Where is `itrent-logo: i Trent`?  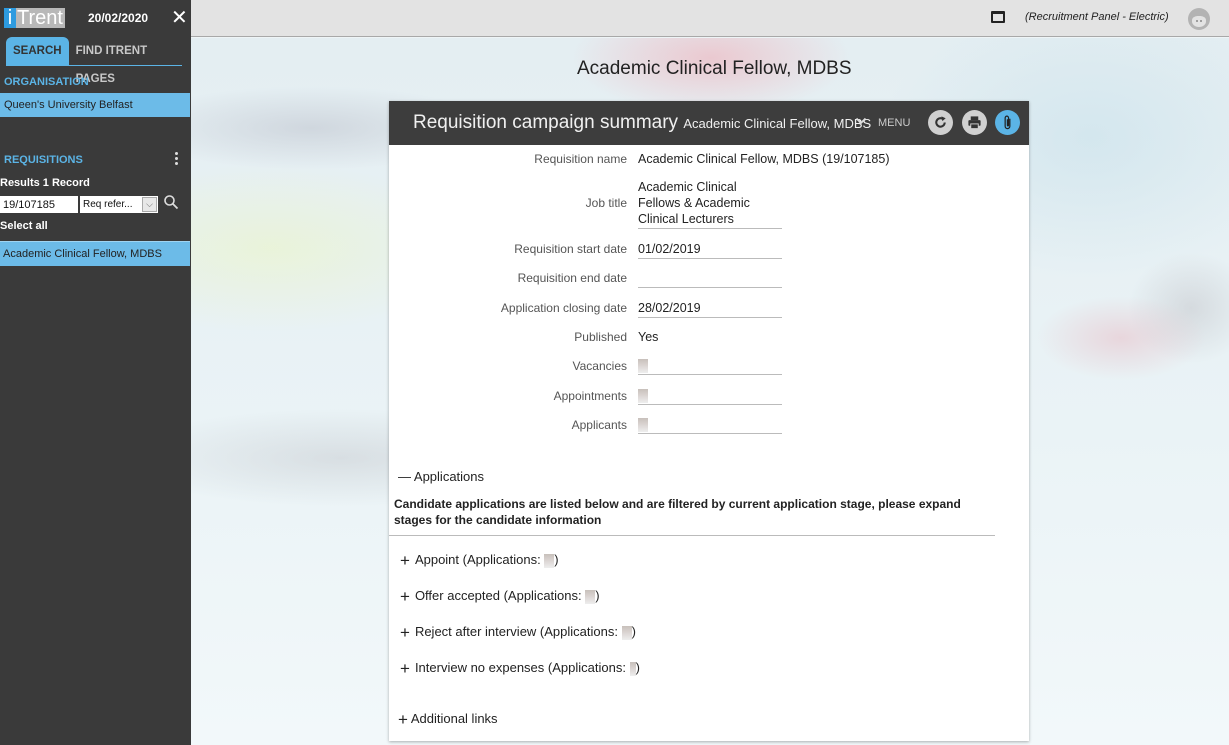
itrent-logo: i Trent is located at coordinates (34, 18).